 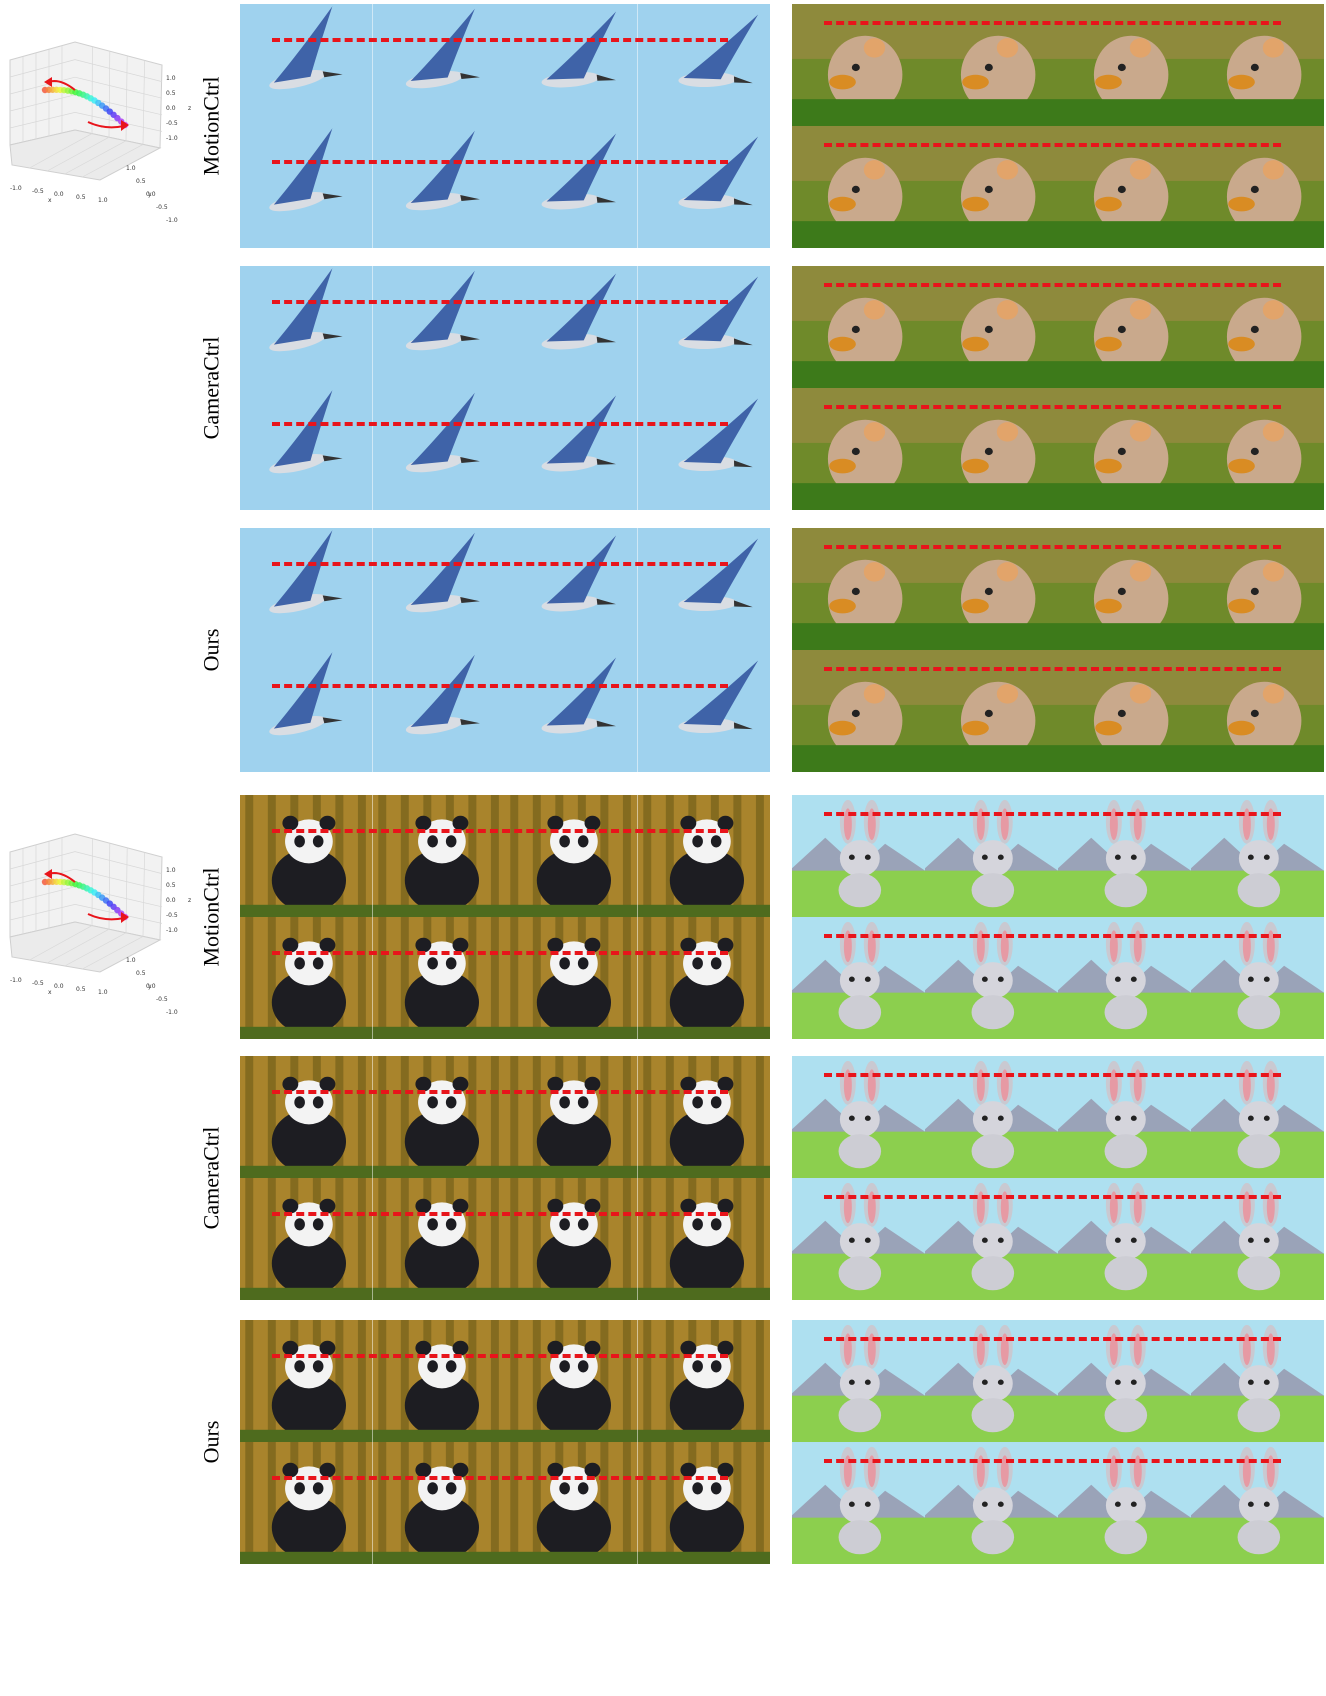 What do you see at coordinates (16, 188) in the screenshot?
I see `x-tick-label: -1.0` at bounding box center [16, 188].